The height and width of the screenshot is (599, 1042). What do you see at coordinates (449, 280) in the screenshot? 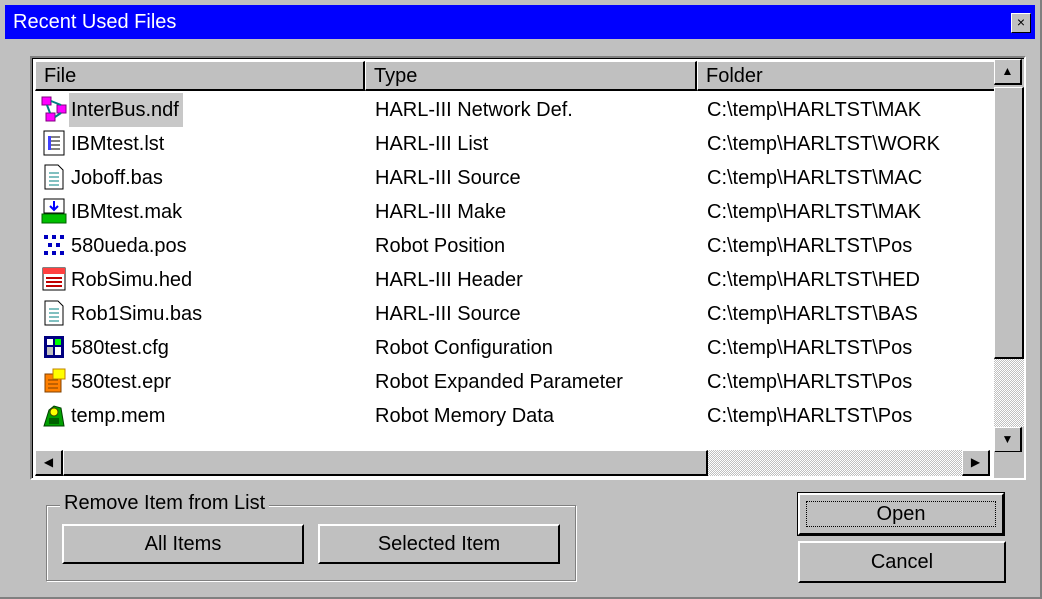
I see `file-type: HARL-III Header` at bounding box center [449, 280].